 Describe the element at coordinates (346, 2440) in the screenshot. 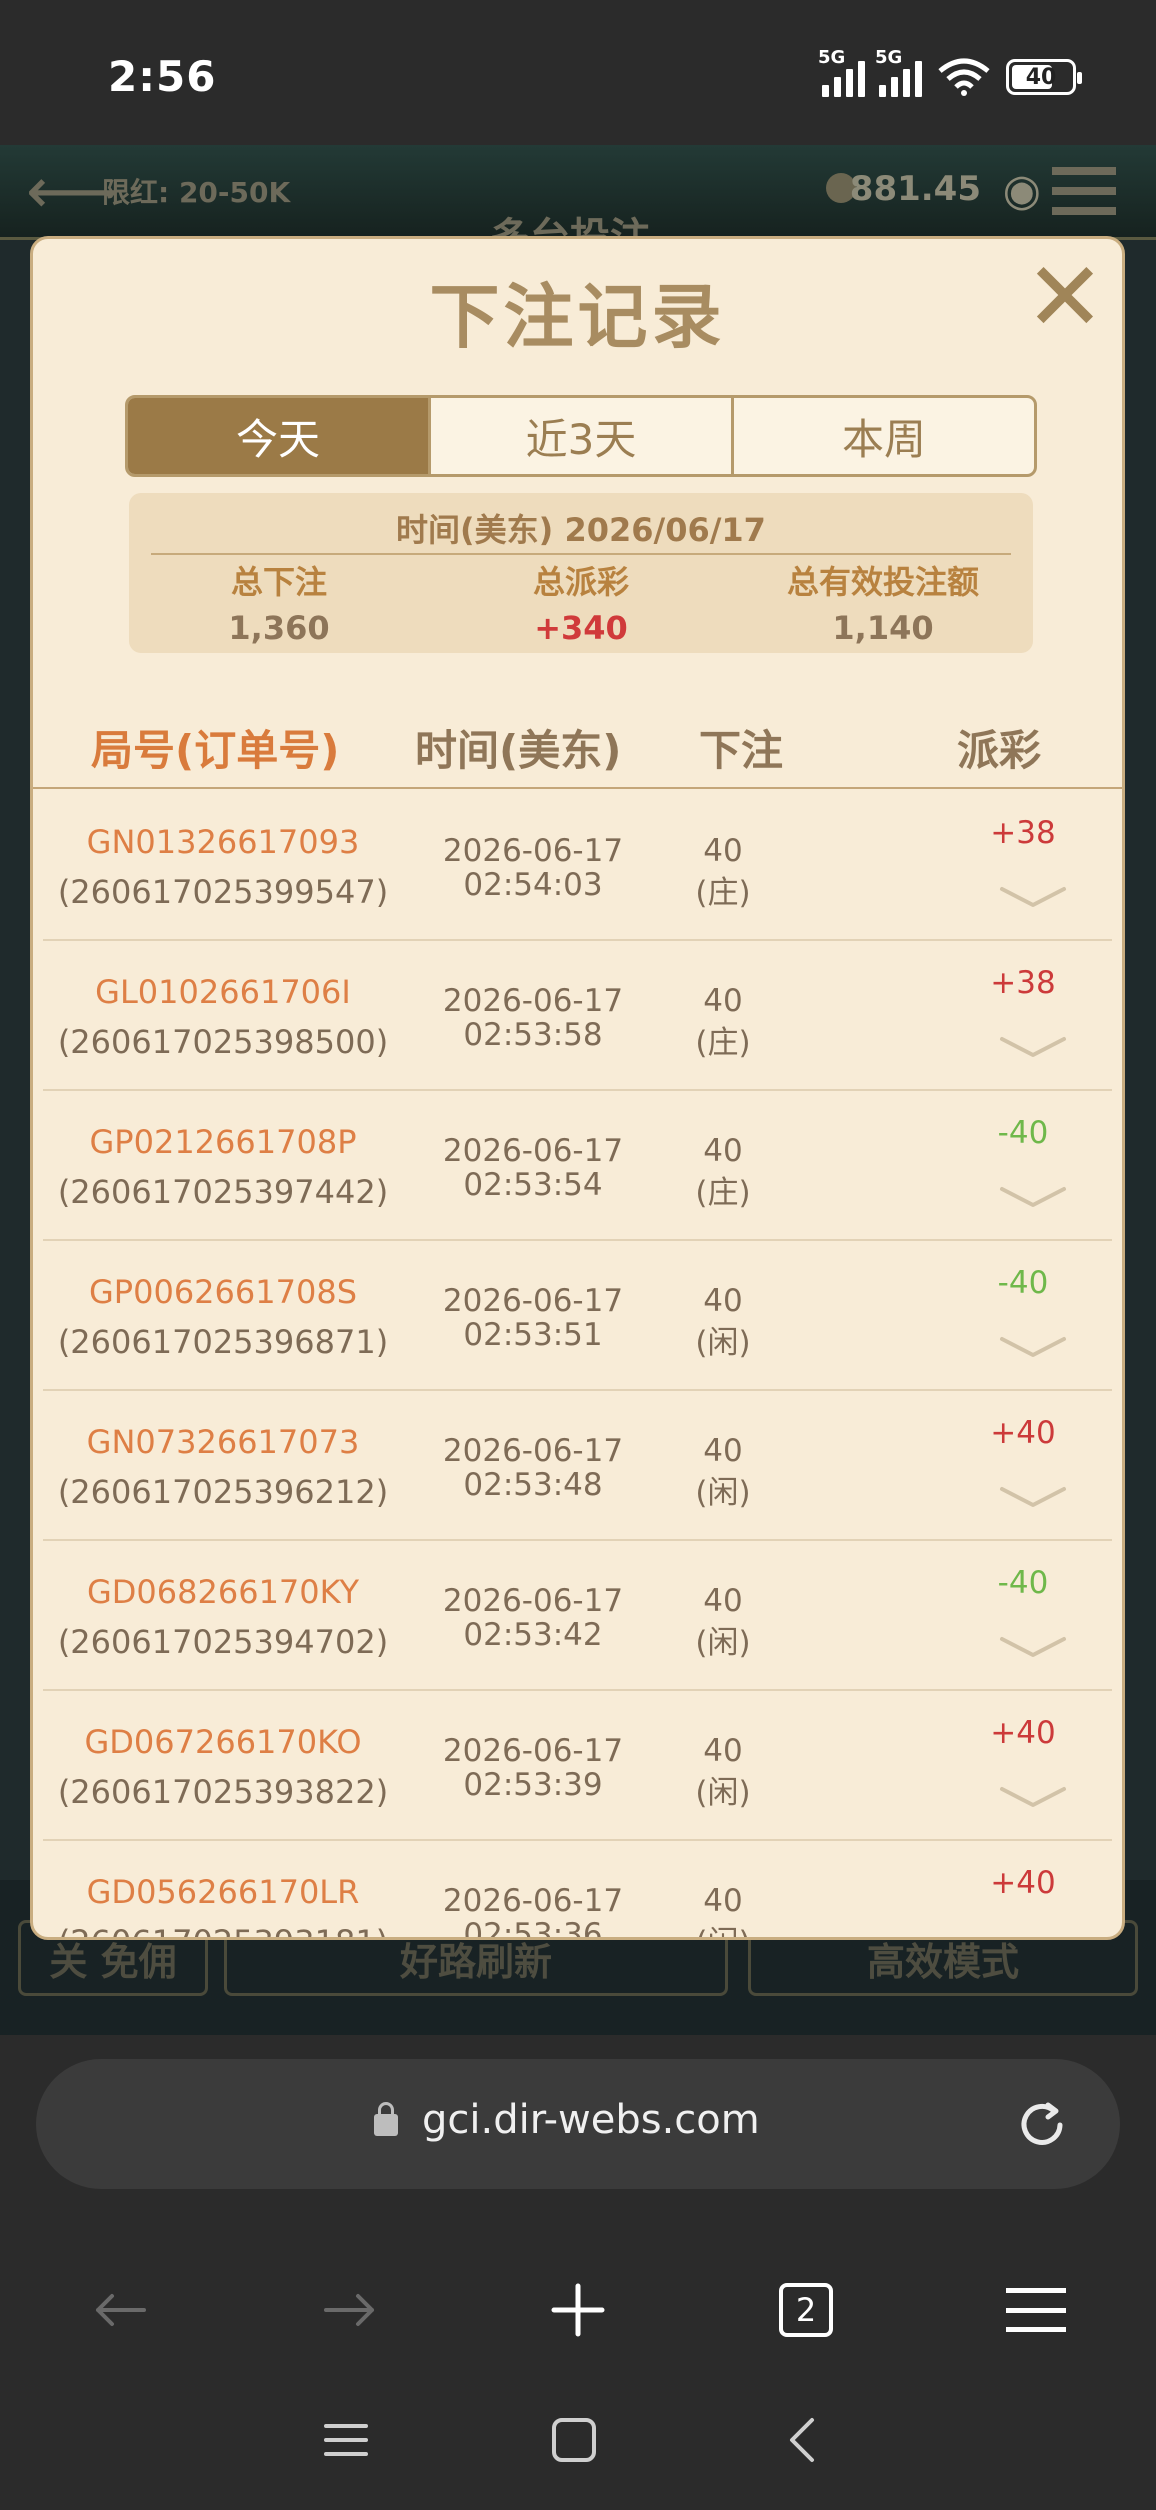

I see `recents-icon` at that location.